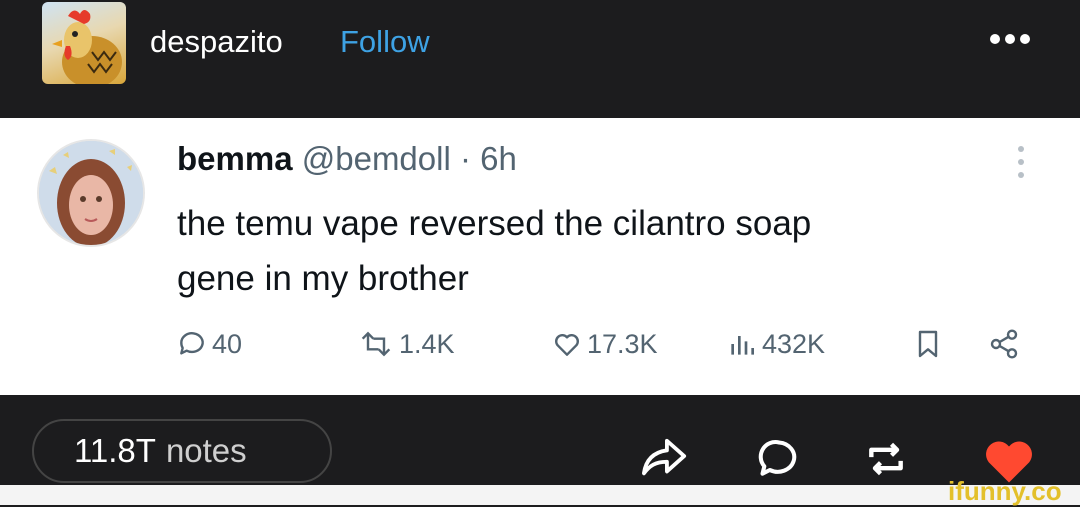 This screenshot has width=1080, height=507. I want to click on like-count: 17.3K, so click(622, 343).